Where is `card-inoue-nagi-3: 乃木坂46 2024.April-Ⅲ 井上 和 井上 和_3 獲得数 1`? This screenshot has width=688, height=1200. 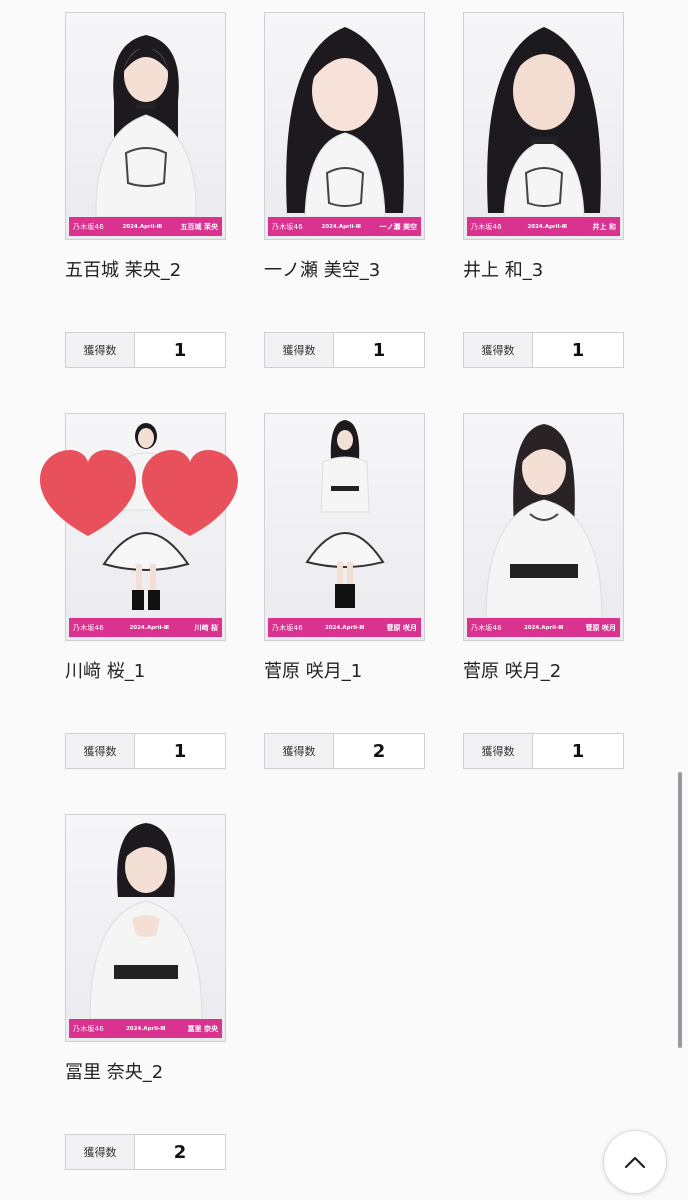
card-inoue-nagi-3: 乃木坂46 2024.April-Ⅲ 井上 和 井上 和_3 獲得数 1 is located at coordinates (543, 190).